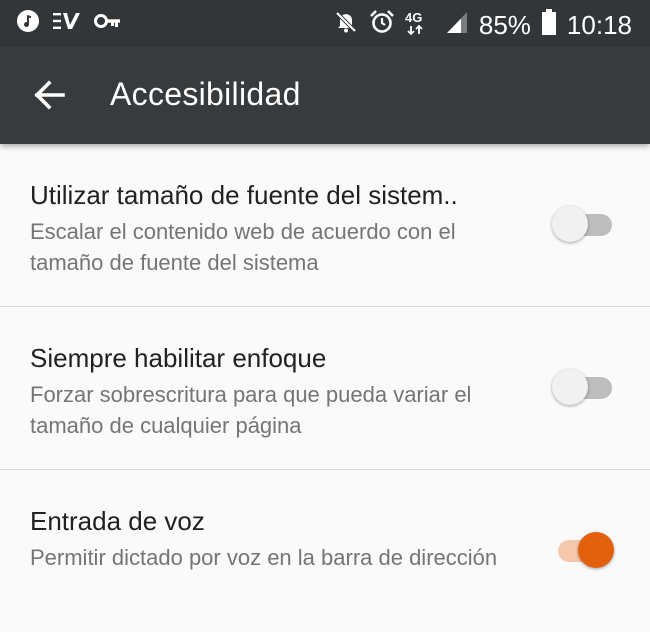 This screenshot has height=632, width=650. Describe the element at coordinates (325, 23) in the screenshot. I see `status-bar: 4G 85% 10:18` at that location.